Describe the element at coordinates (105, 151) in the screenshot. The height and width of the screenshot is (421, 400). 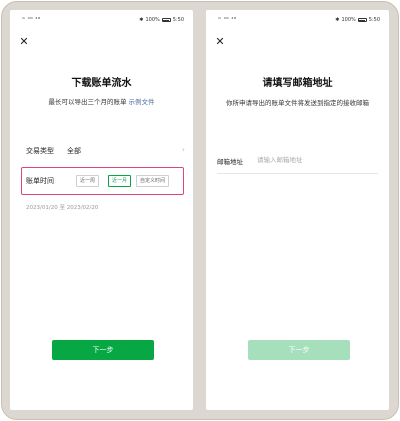
I see `transaction-type-row: 交易类型 全部 ›` at that location.